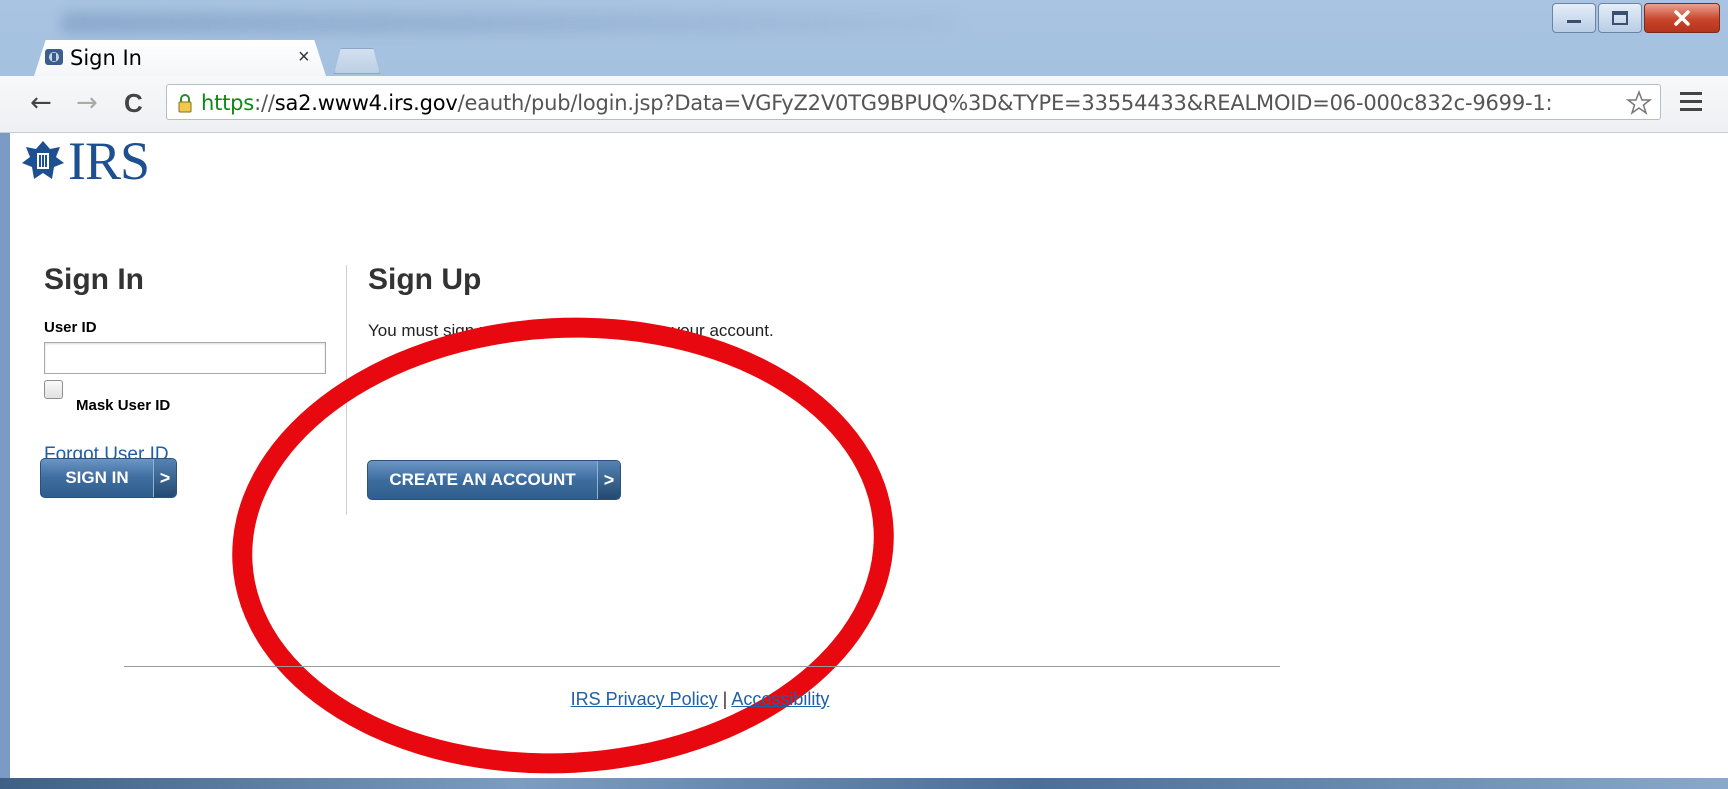 This screenshot has width=1728, height=789. What do you see at coordinates (304, 57) in the screenshot?
I see `tab-close-icon: ×` at bounding box center [304, 57].